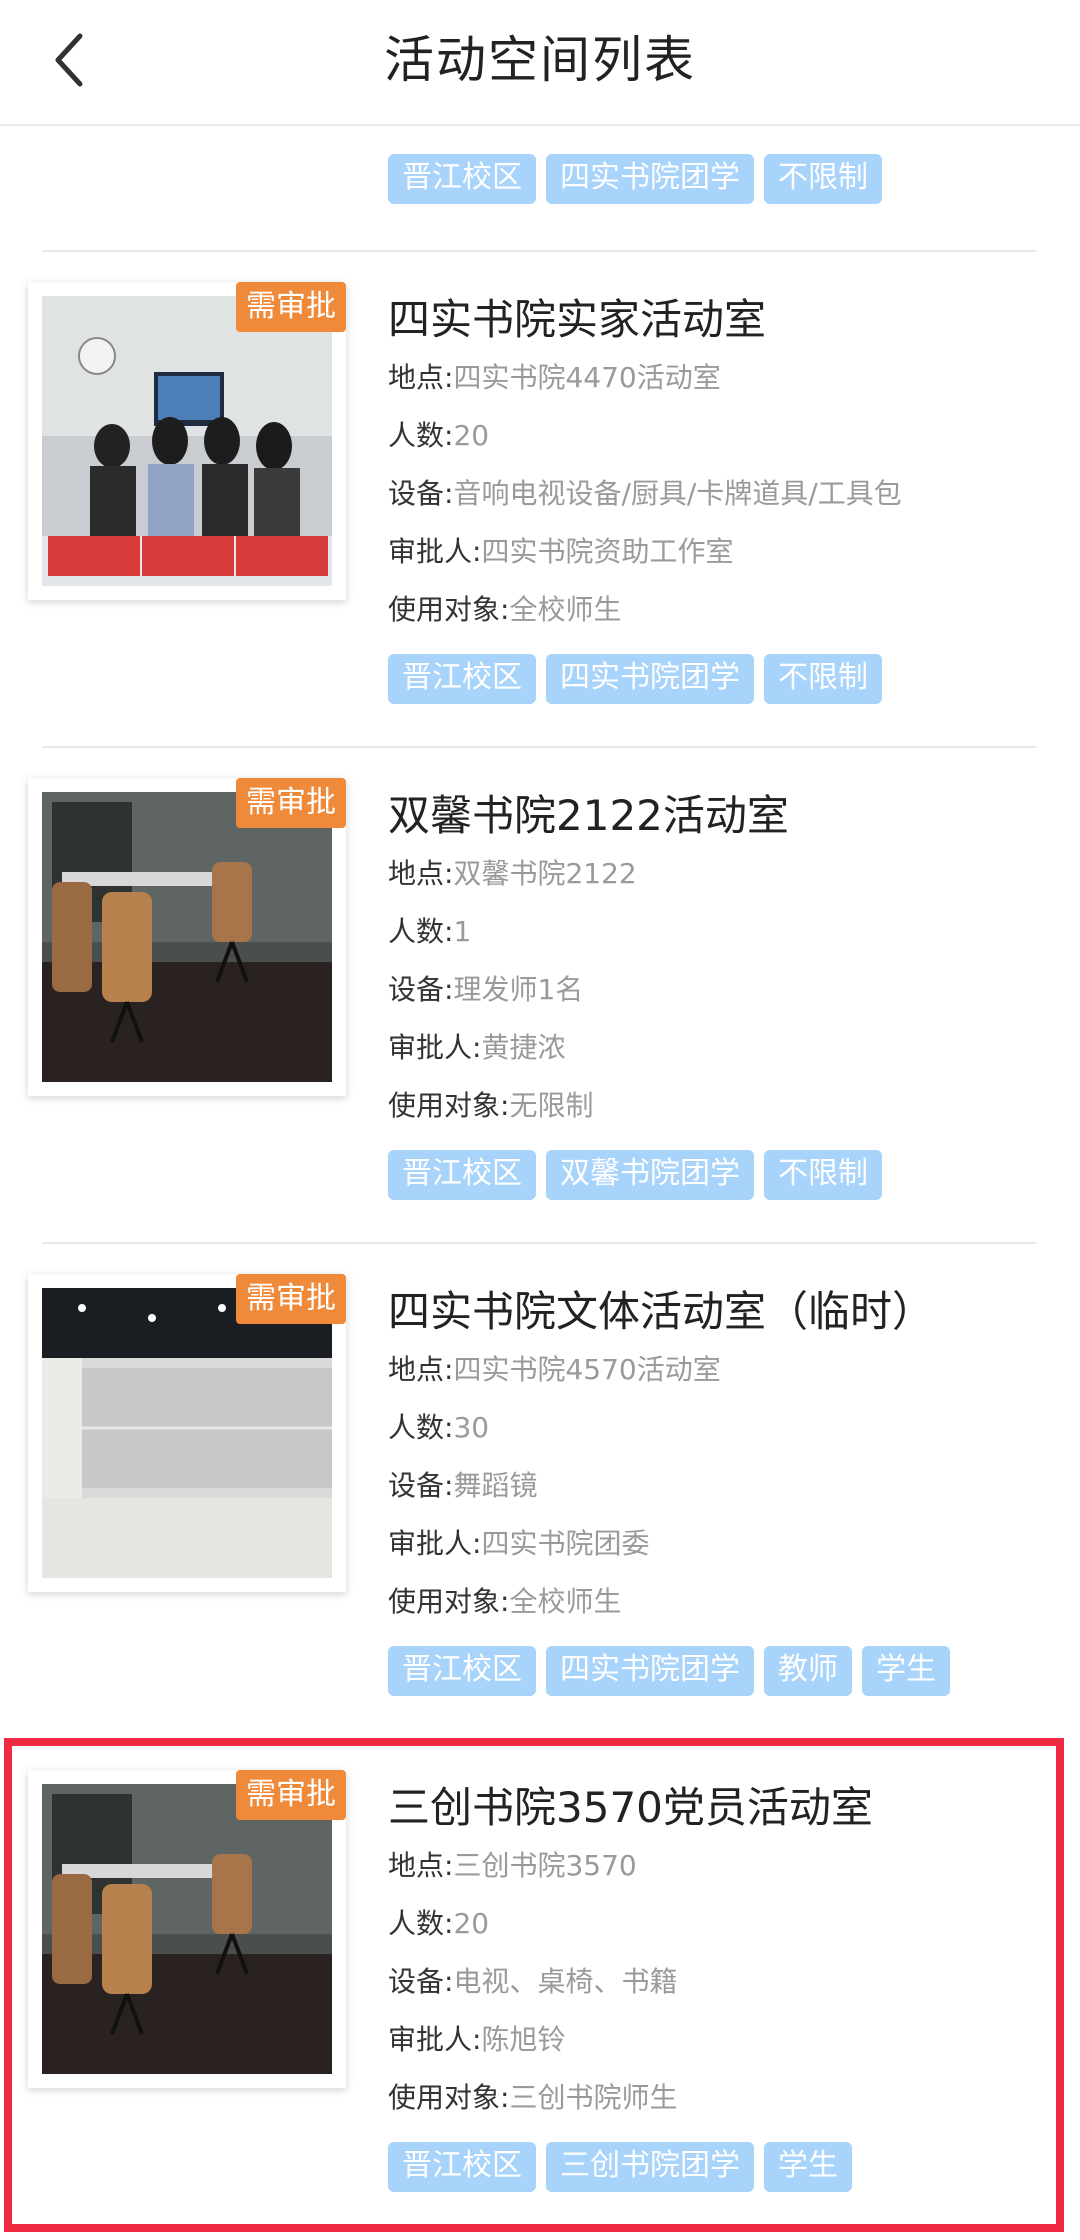 The image size is (1080, 2240). I want to click on room-title: 四实书院文体活动室（临时）, so click(661, 1311).